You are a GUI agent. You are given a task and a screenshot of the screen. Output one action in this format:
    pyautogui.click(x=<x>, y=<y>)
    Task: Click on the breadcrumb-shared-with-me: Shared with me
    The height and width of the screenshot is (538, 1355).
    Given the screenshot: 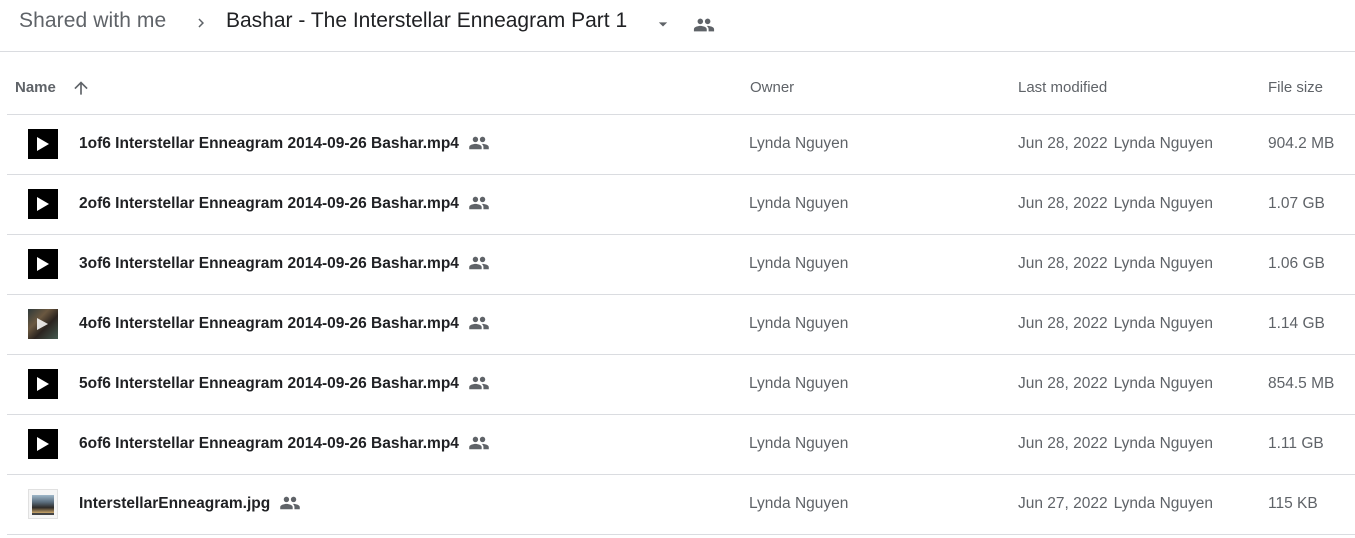 What is the action you would take?
    pyautogui.click(x=92, y=21)
    